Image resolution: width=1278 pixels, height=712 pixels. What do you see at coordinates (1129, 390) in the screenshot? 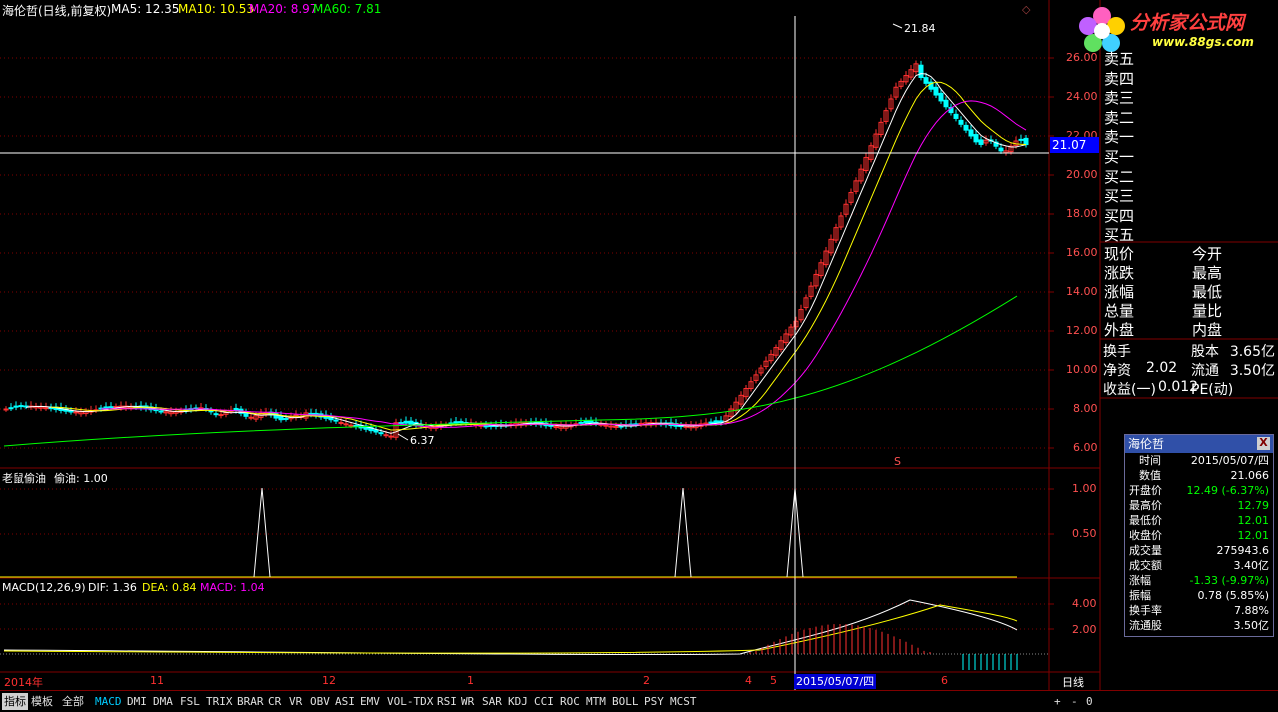
I see `eps-label: 收益(一)` at bounding box center [1129, 390].